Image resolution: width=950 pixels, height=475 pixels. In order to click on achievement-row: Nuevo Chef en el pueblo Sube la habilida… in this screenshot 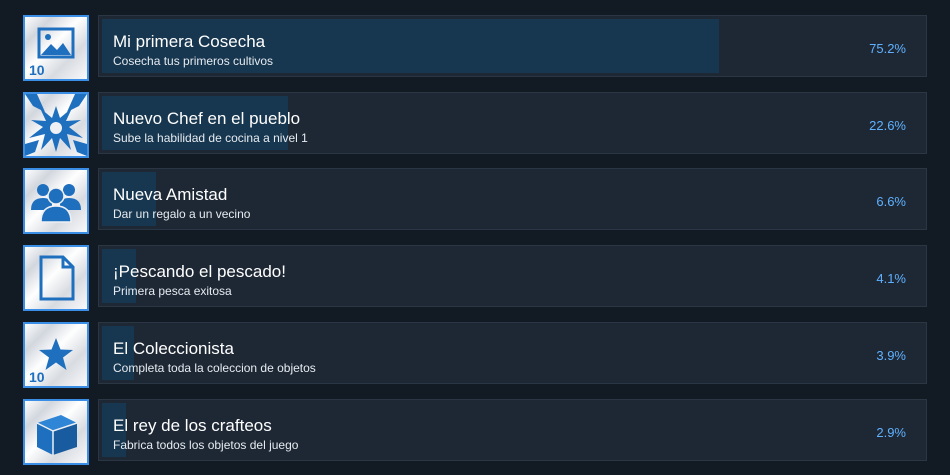, I will do `click(475, 125)`.